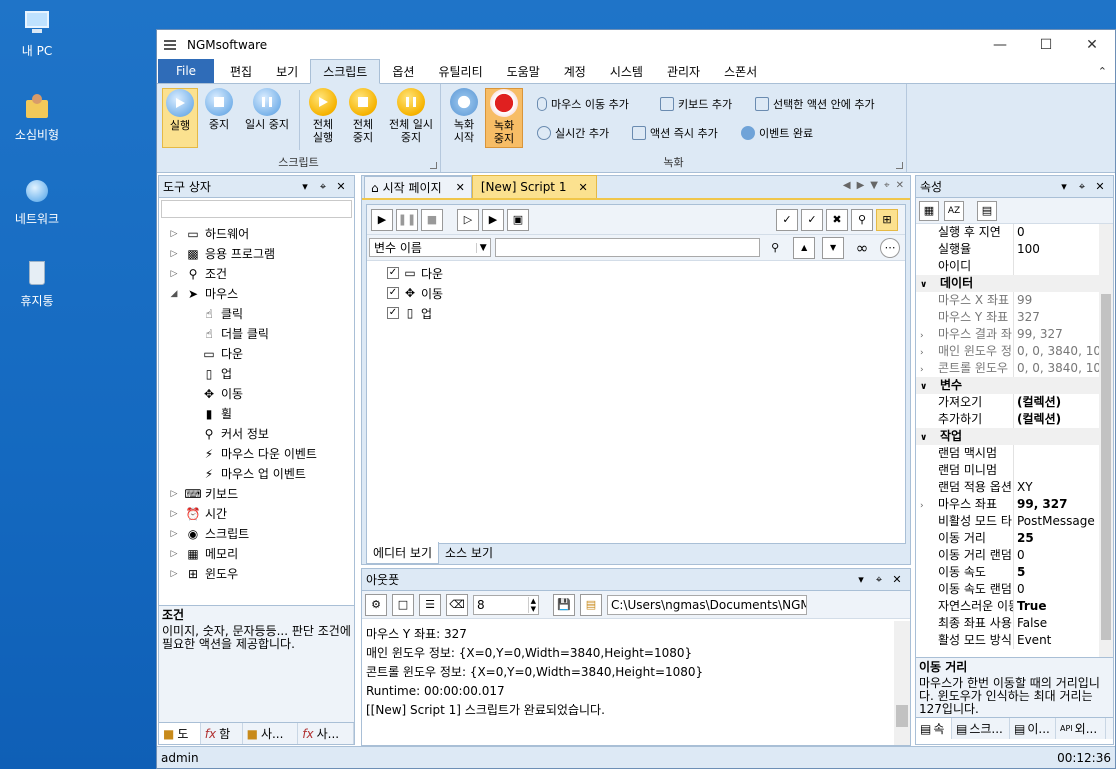  I want to click on tab-function: fx 함, so click(222, 733).